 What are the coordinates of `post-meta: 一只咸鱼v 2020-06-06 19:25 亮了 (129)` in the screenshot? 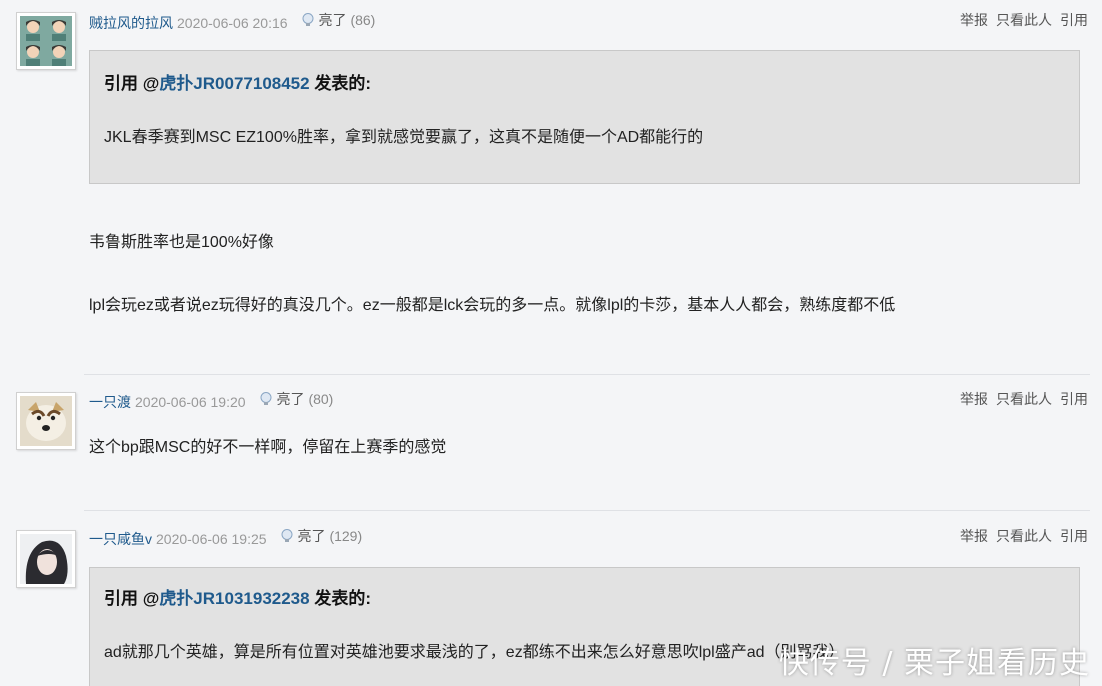 It's located at (226, 536).